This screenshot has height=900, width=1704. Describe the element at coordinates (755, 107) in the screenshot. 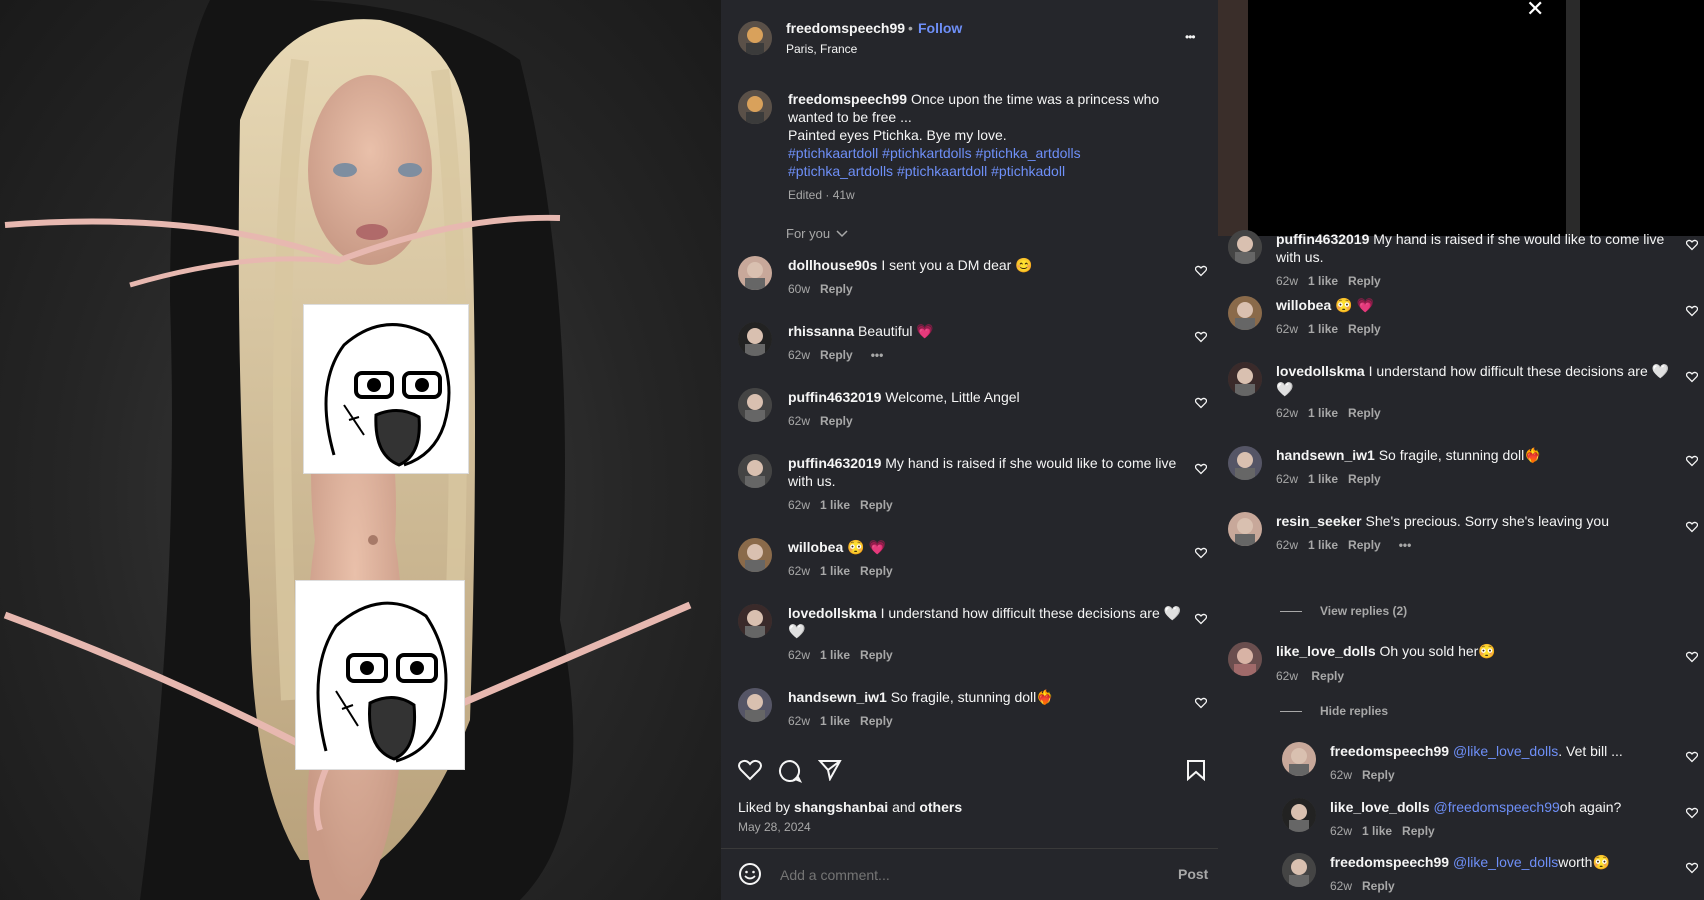

I see `caption-author-avatar` at that location.